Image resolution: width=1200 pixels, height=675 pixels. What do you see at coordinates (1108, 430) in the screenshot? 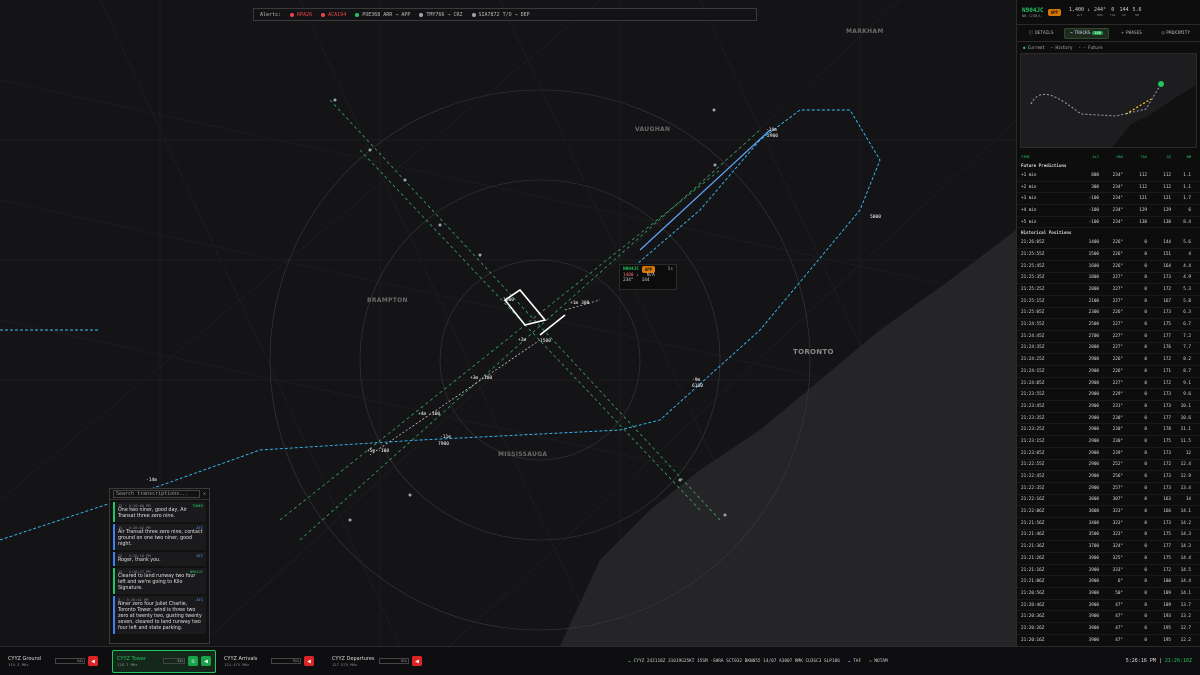
I see `table-row: 21:23:25Z 2900 230° 0 178 11.1` at bounding box center [1108, 430].